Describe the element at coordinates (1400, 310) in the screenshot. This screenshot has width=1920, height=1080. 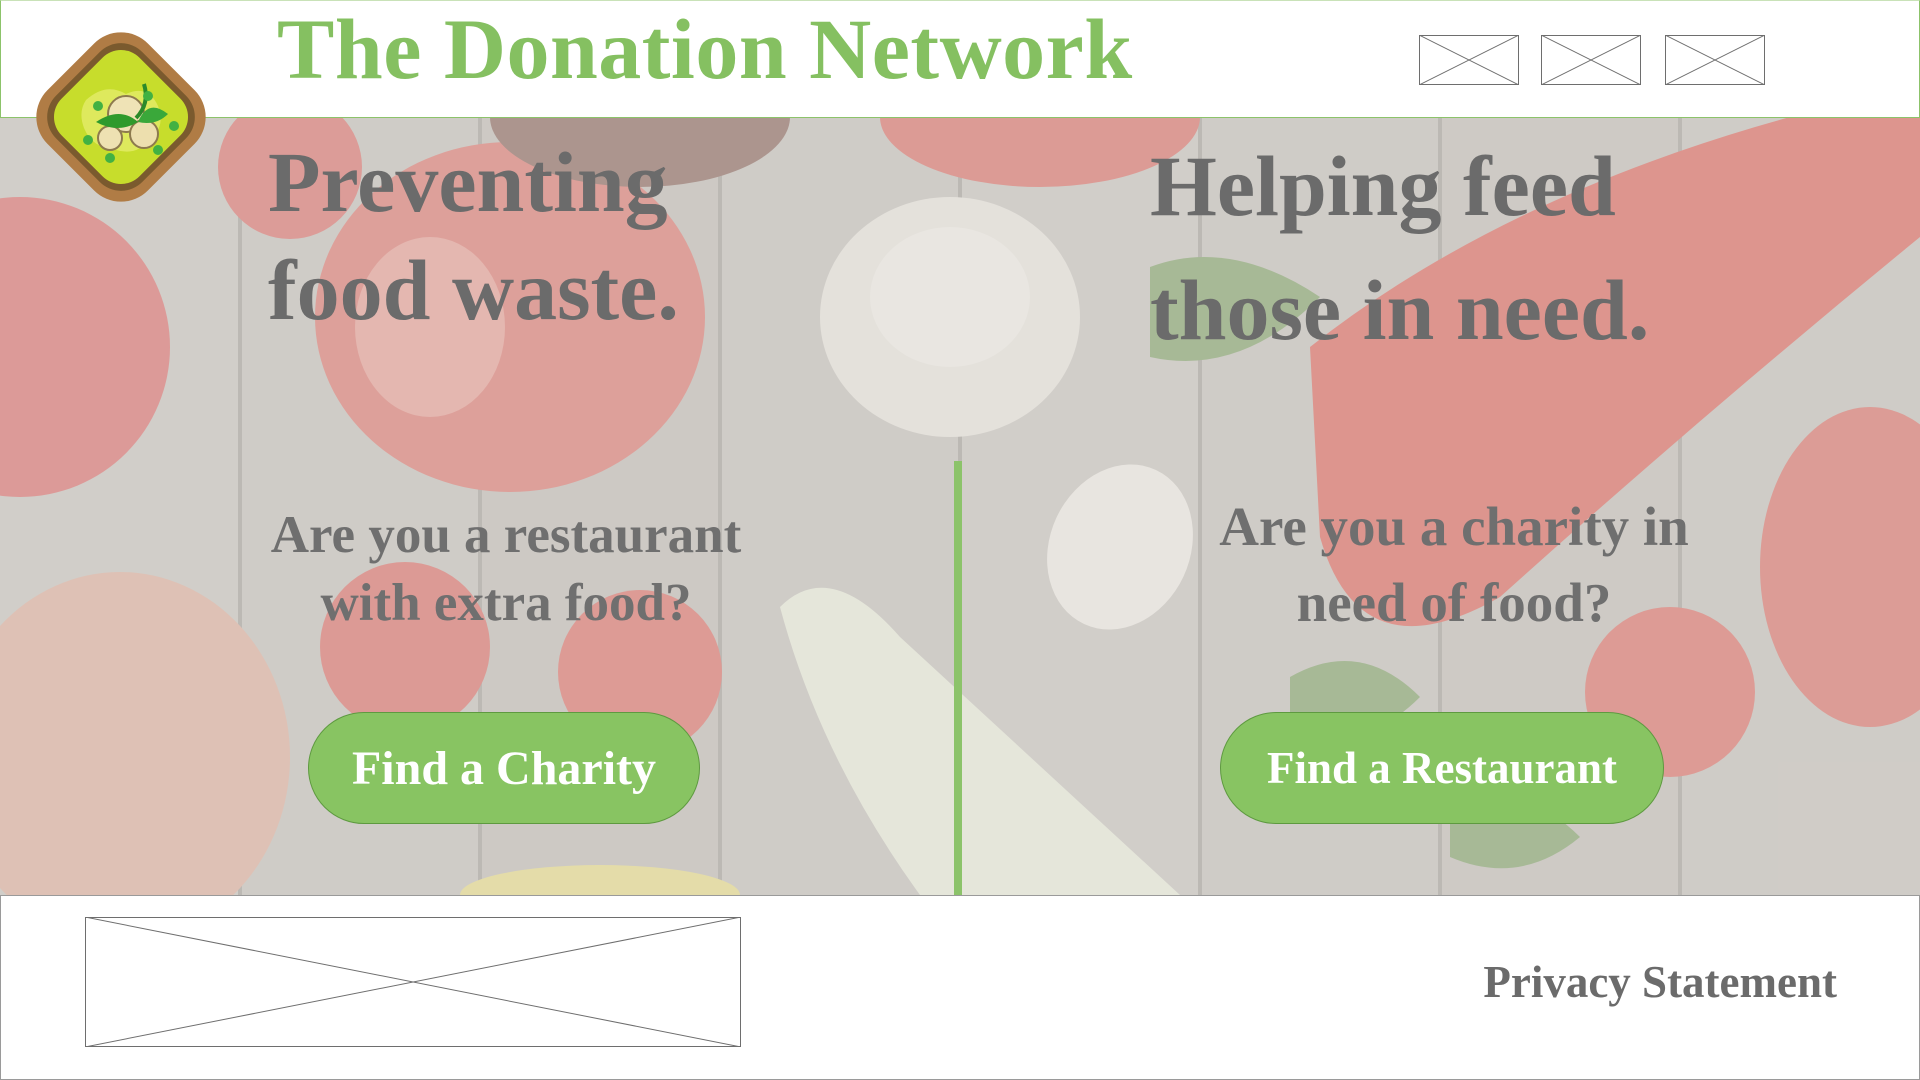
I see `right-headline-line2: those in need.` at that location.